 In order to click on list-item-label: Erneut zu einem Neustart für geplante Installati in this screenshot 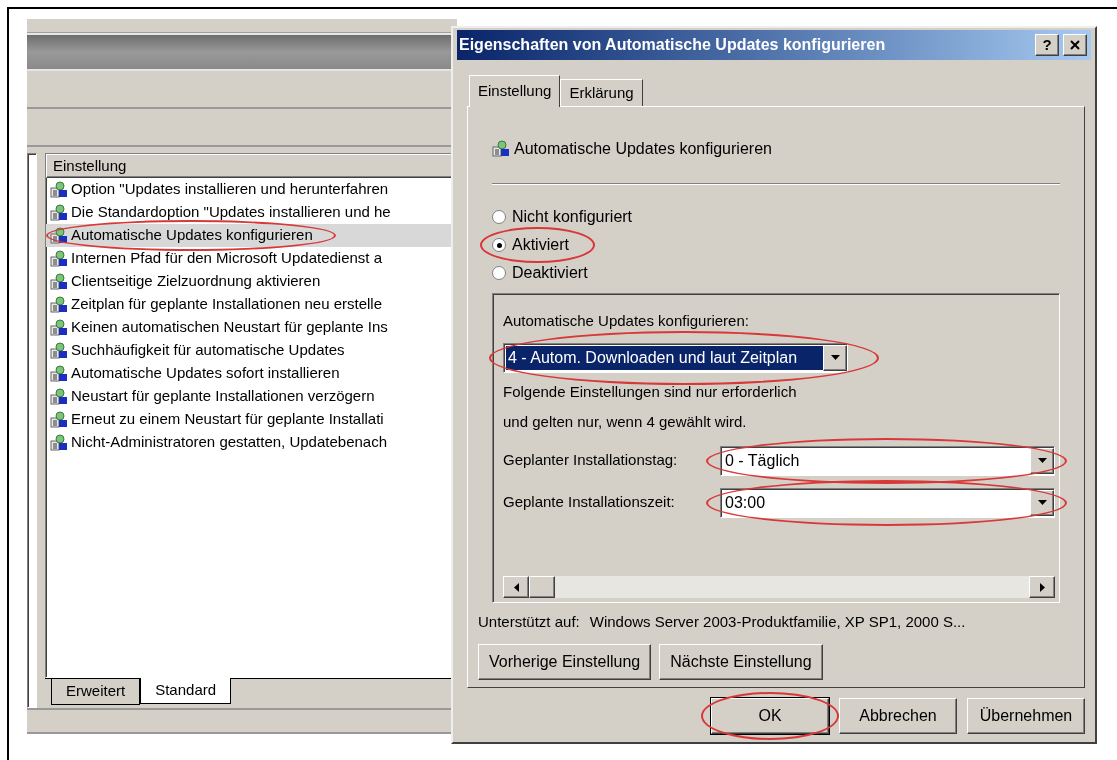, I will do `click(227, 419)`.